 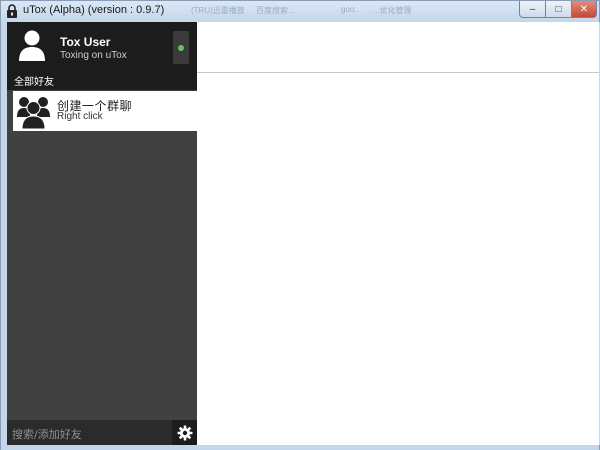 What do you see at coordinates (398, 47) in the screenshot?
I see `main-header` at bounding box center [398, 47].